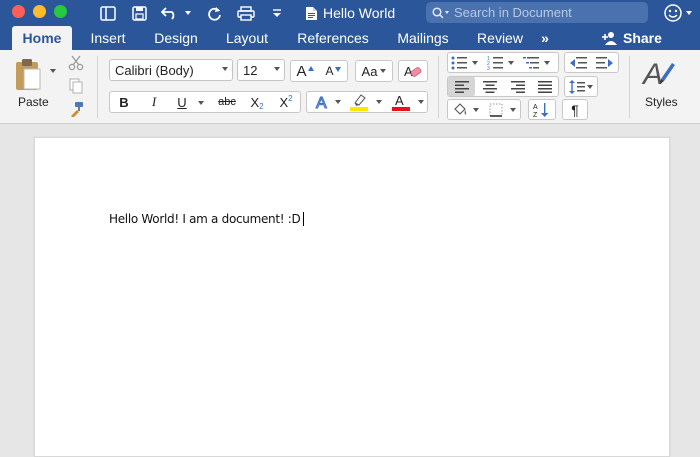  What do you see at coordinates (154, 102) in the screenshot?
I see `italic-button: I` at bounding box center [154, 102].